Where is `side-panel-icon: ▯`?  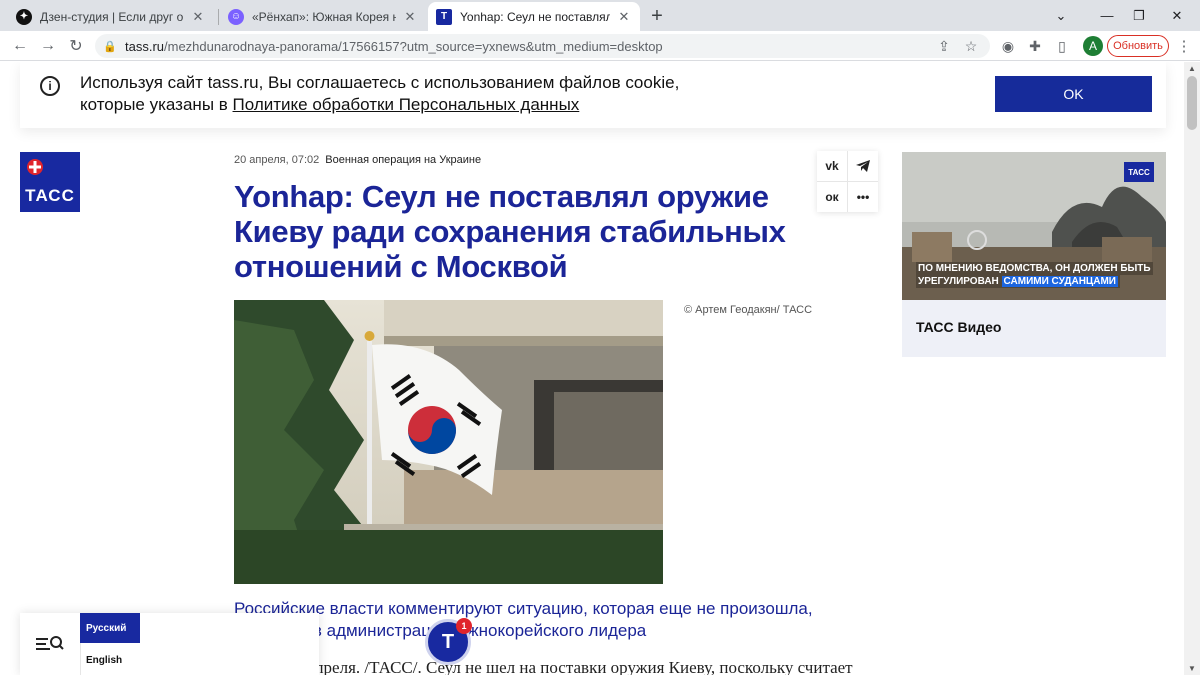
side-panel-icon: ▯ is located at coordinates (1062, 46).